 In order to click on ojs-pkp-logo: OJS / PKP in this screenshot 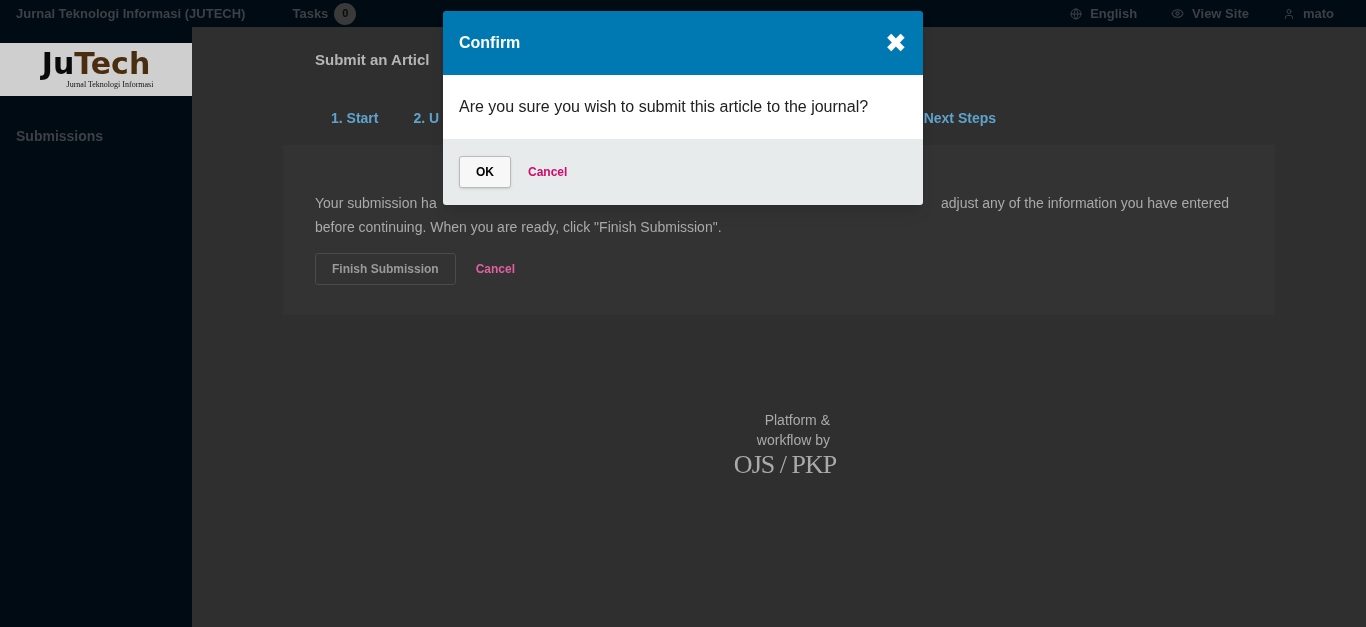, I will do `click(785, 464)`.